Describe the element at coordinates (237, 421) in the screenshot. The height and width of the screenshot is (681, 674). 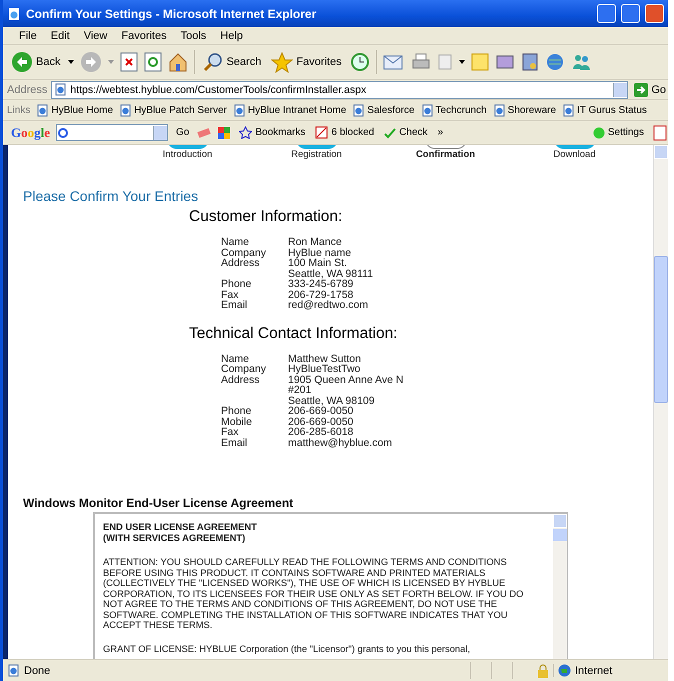
I see `field-label: Mobile` at that location.